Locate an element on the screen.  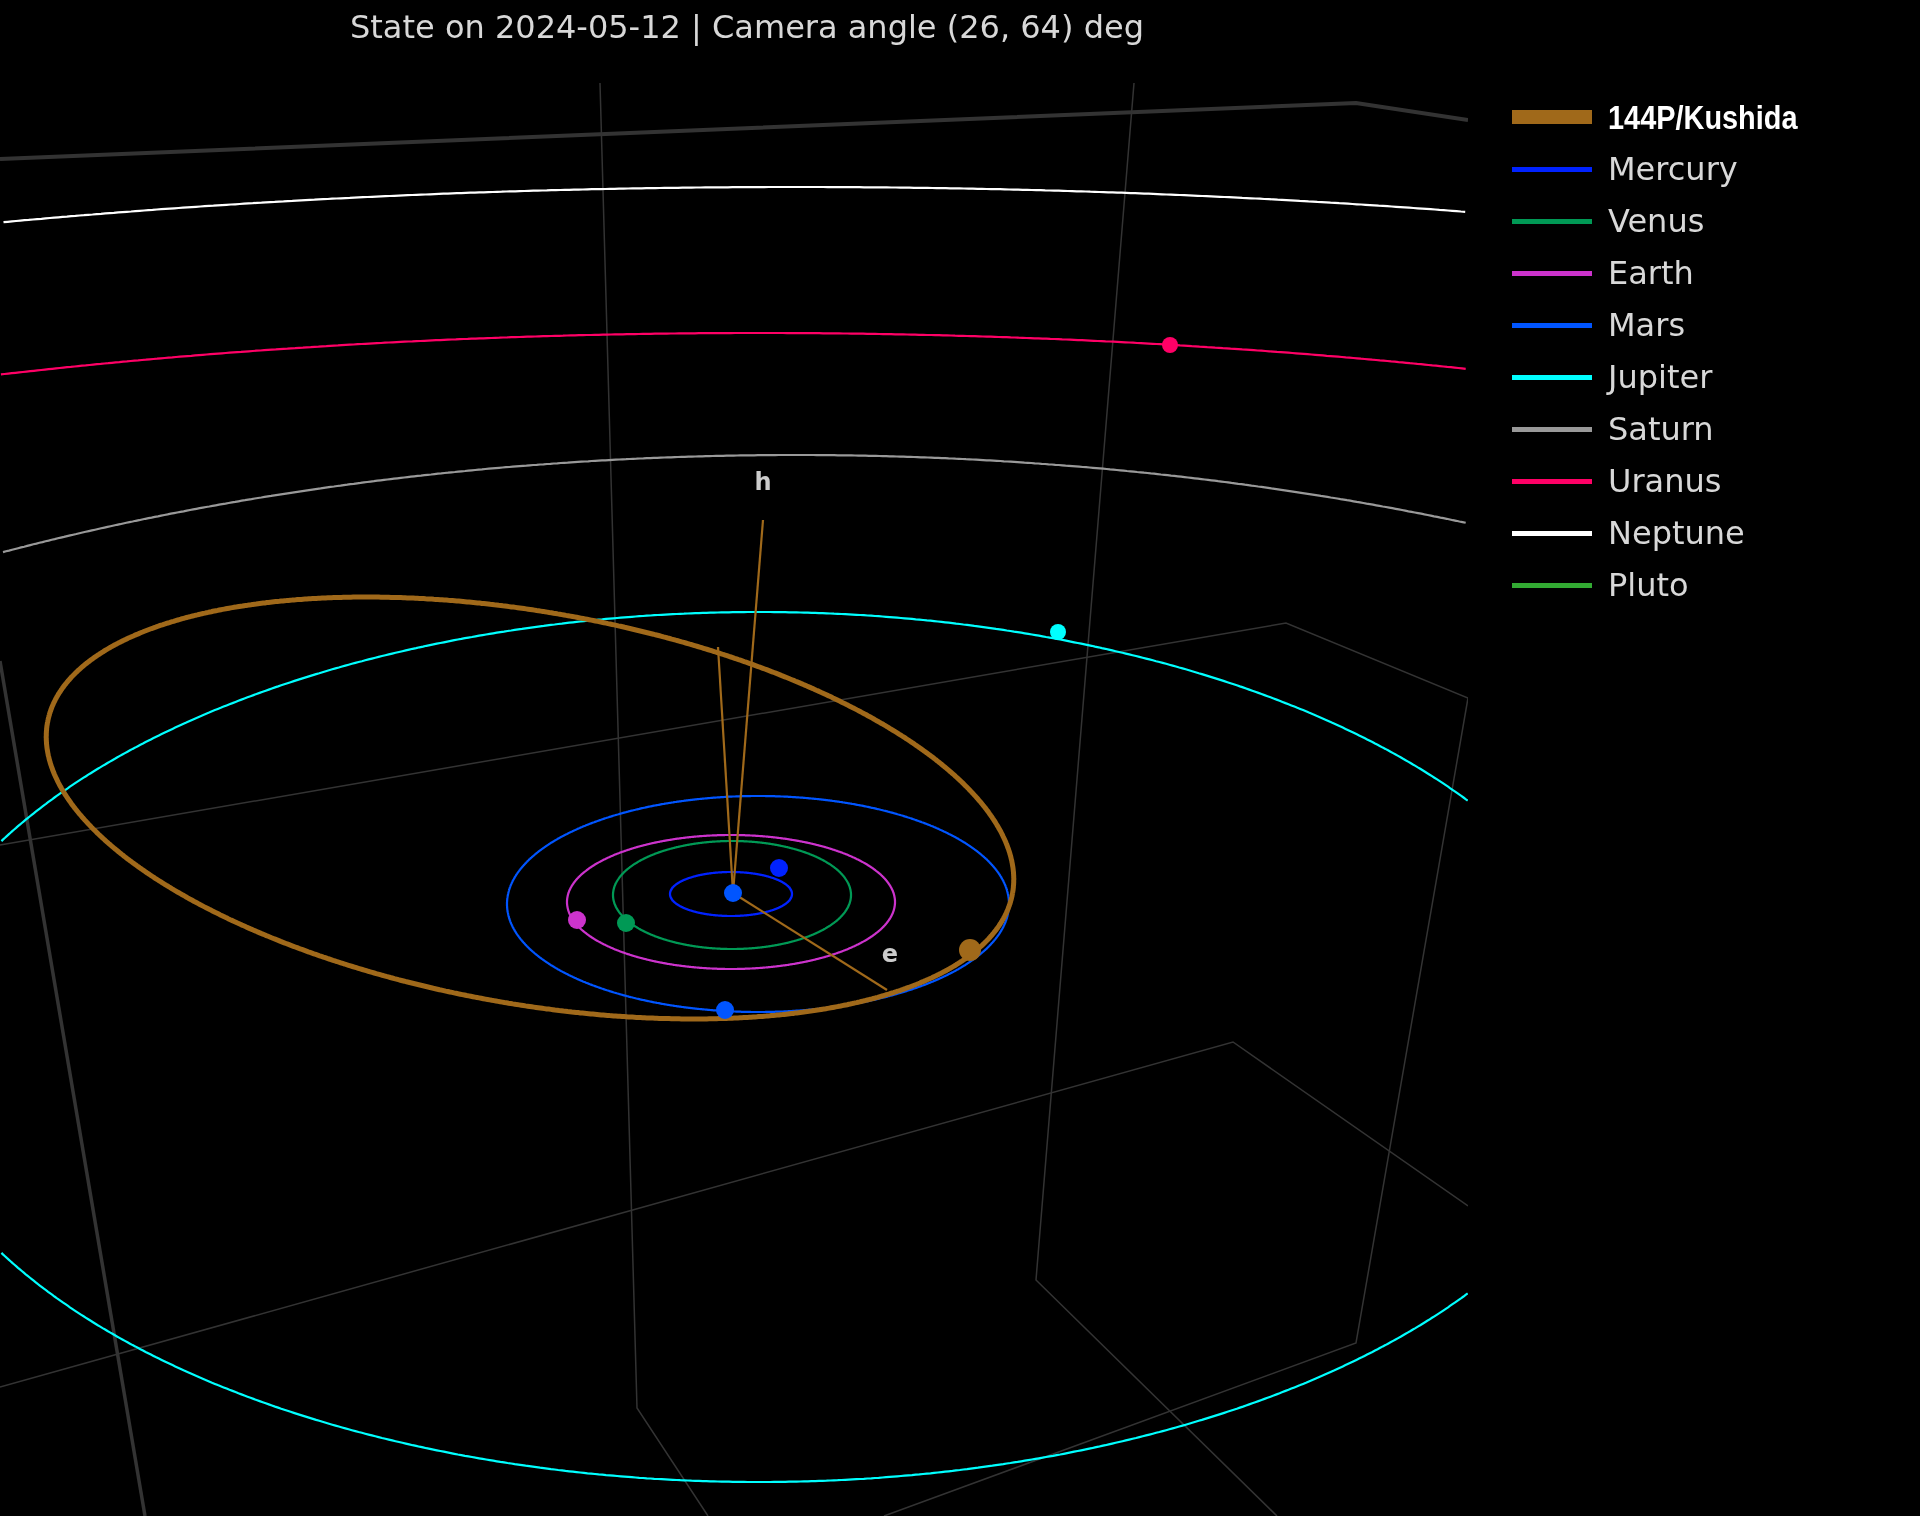
legend-item: Venus is located at coordinates (1656, 221).